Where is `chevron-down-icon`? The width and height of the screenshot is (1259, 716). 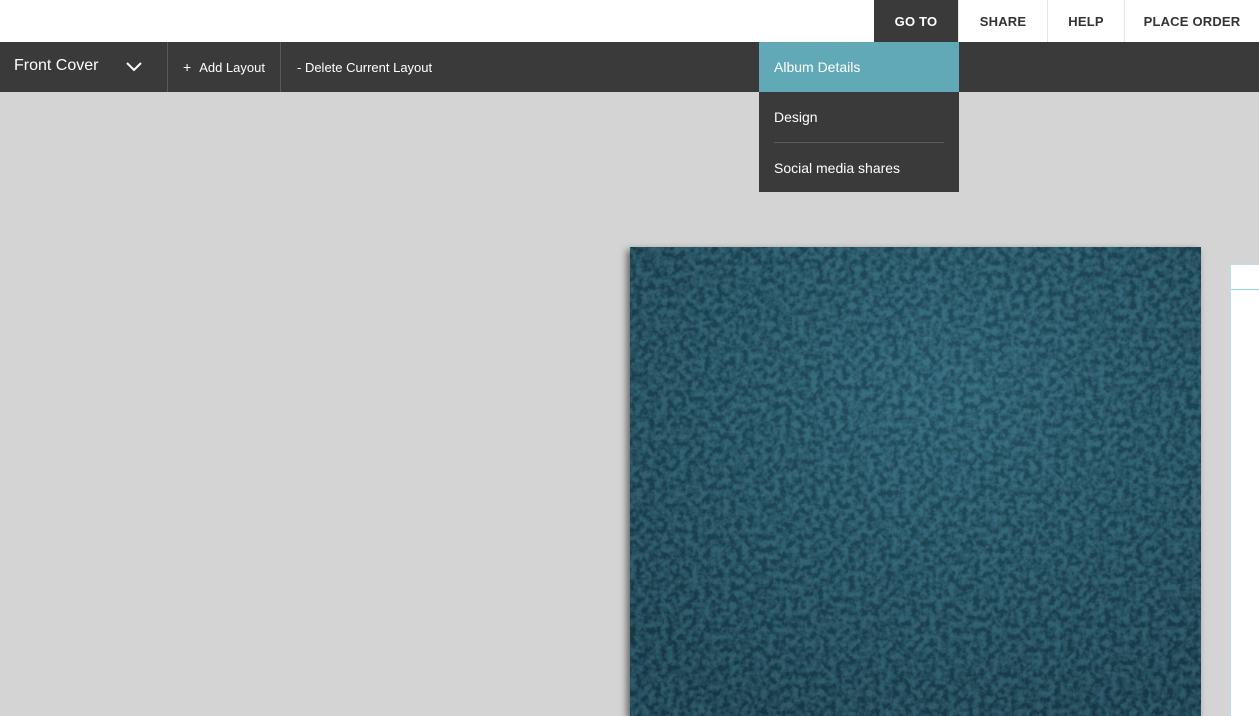 chevron-down-icon is located at coordinates (134, 67).